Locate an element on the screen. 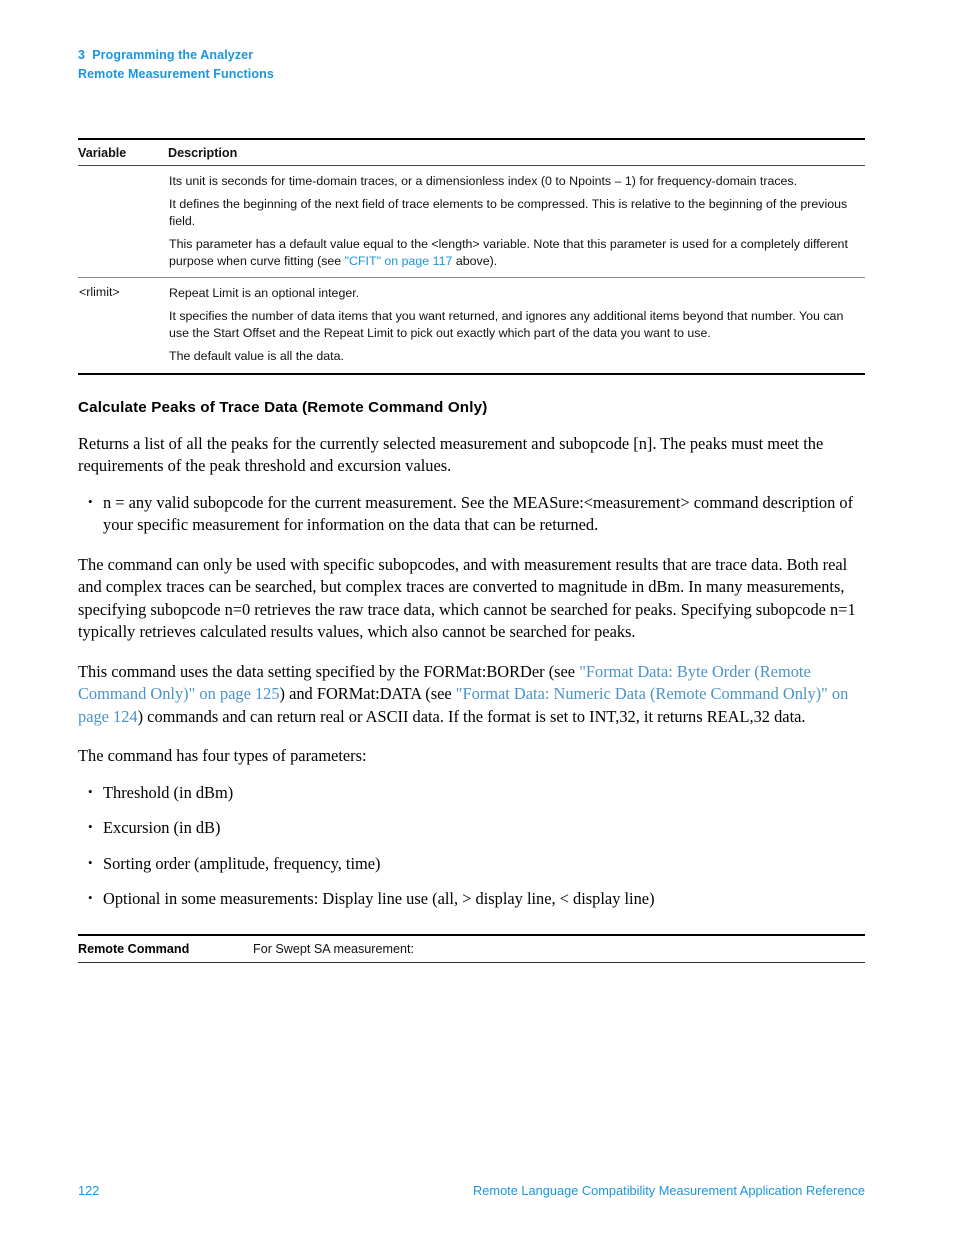 This screenshot has width=954, height=1235. description-paragraph: Repeat Limit is an optional integer. is located at coordinates (264, 293).